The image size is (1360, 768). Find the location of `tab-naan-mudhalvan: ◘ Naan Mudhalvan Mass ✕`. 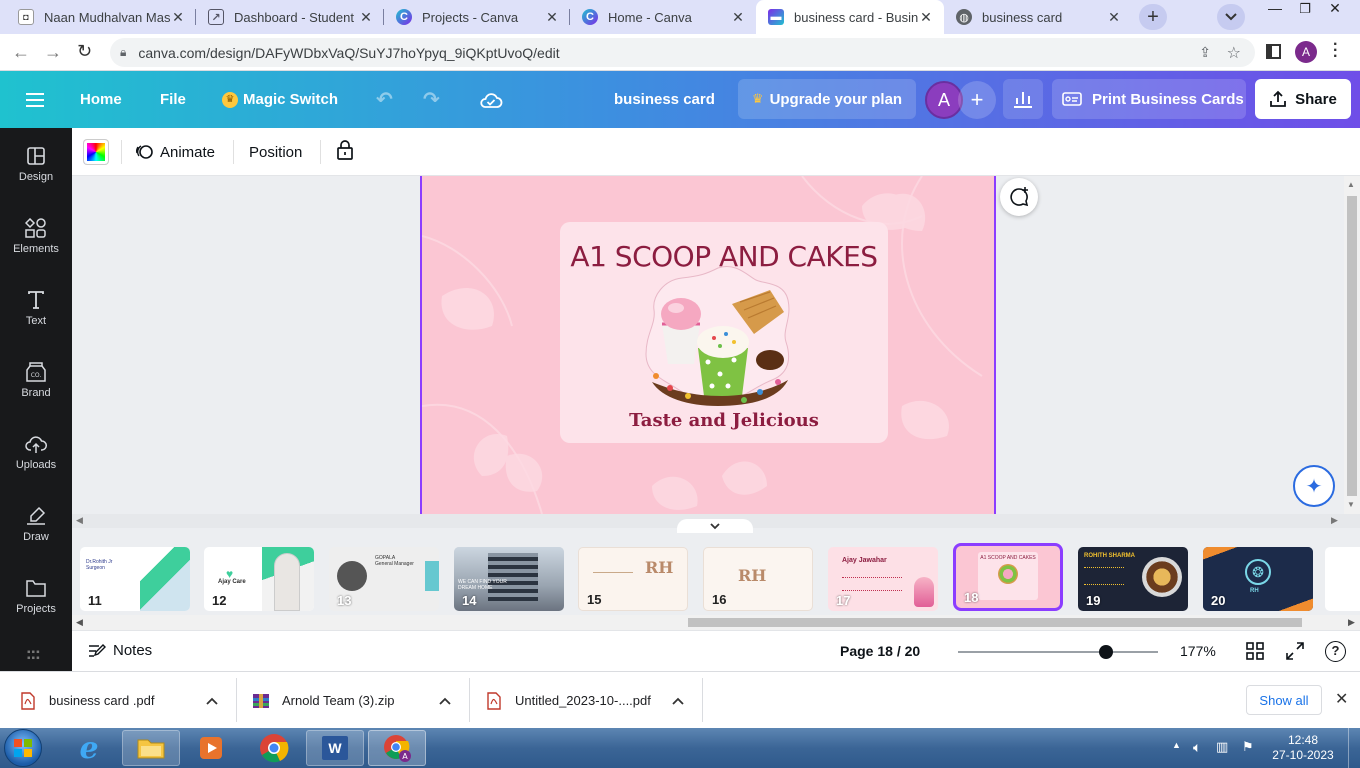

tab-naan-mudhalvan: ◘ Naan Mudhalvan Mass ✕ is located at coordinates (101, 17).